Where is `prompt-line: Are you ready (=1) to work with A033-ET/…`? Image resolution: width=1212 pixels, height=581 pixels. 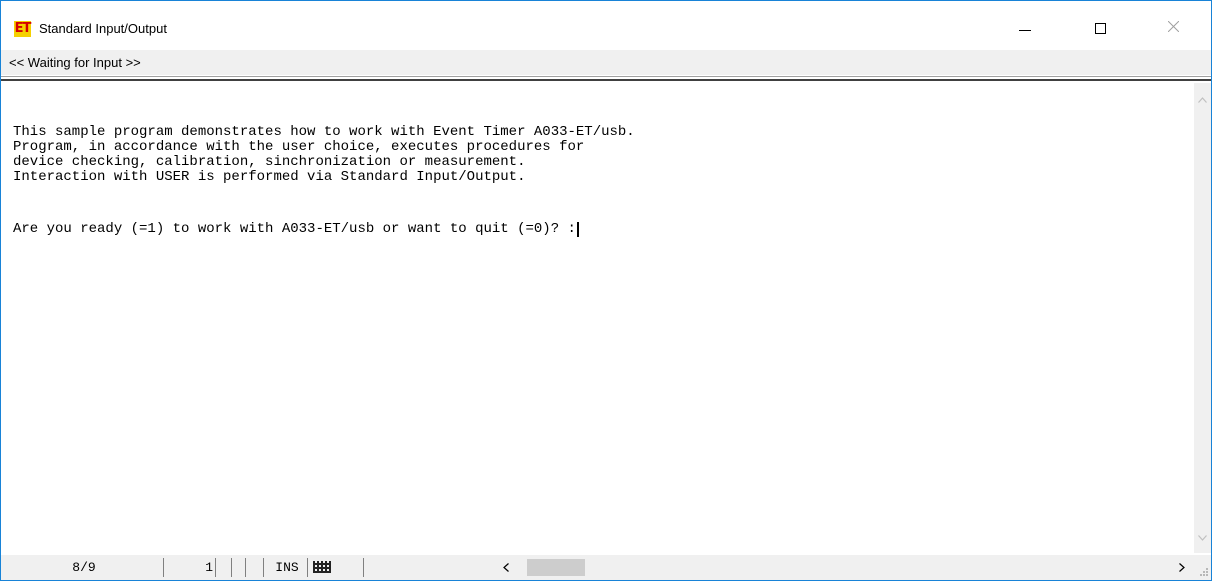
prompt-line: Are you ready (=1) to work with A033-ET/… is located at coordinates (296, 229).